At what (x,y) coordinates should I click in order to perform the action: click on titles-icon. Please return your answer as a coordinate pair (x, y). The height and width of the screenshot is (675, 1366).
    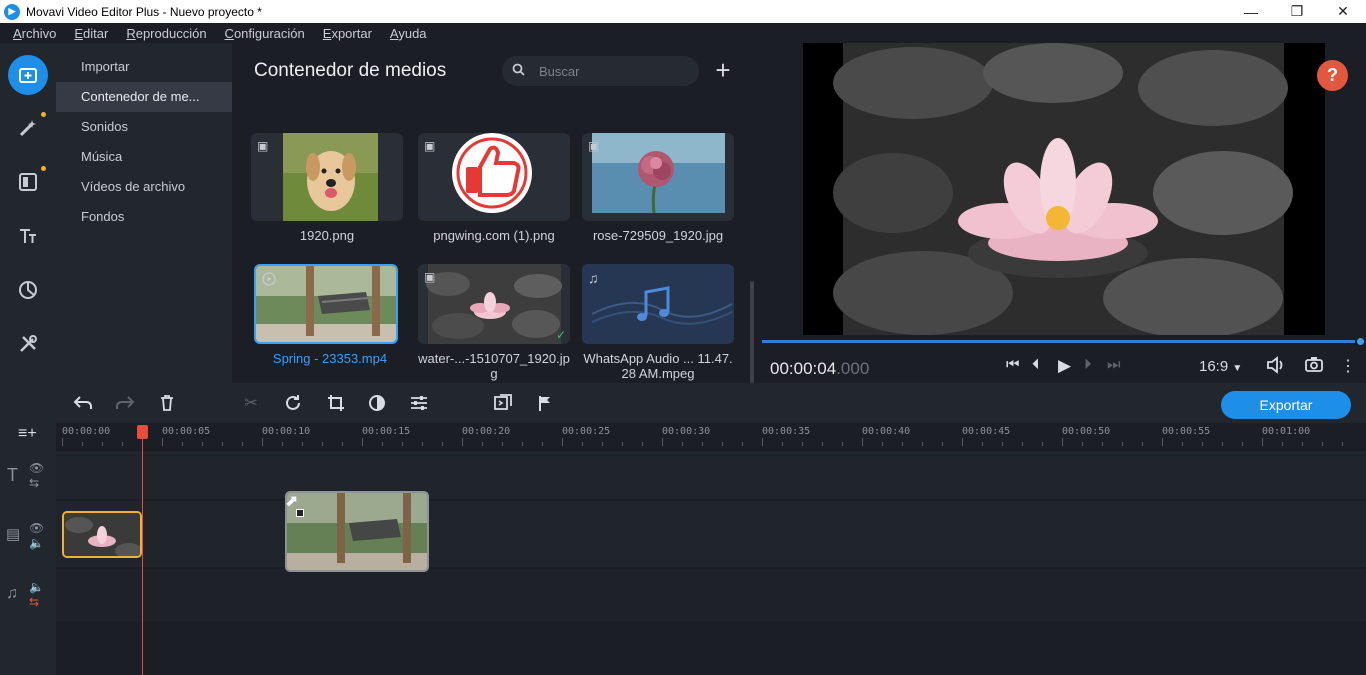
    Looking at the image, I should click on (28, 236).